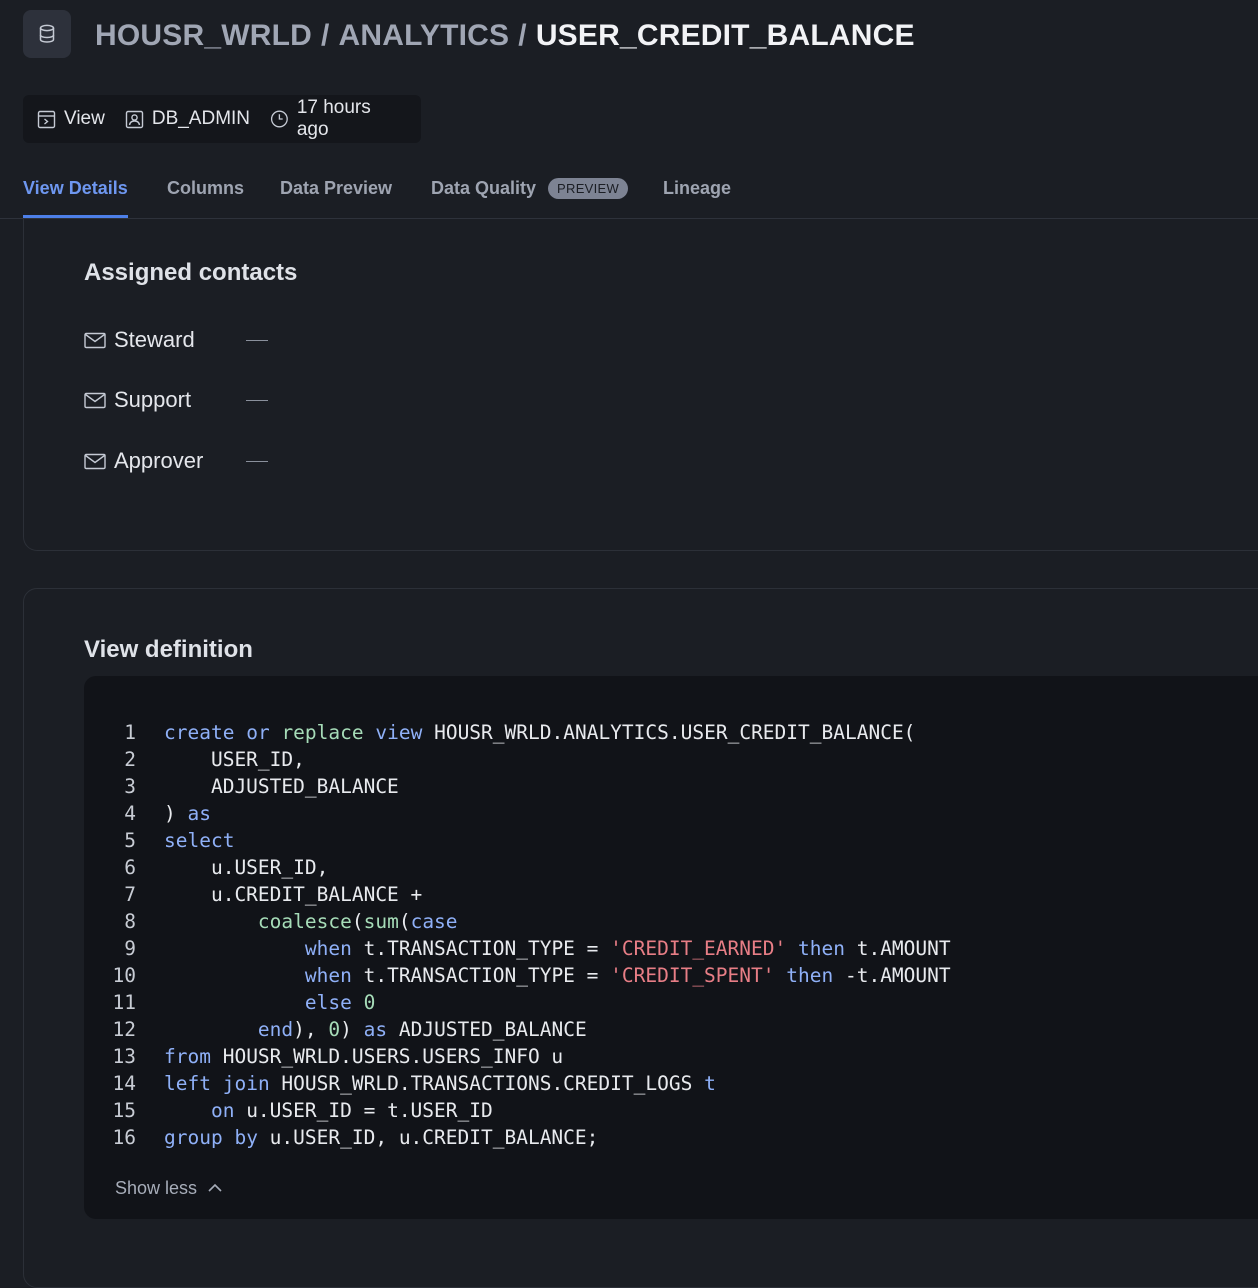 This screenshot has height=1288, width=1258. I want to click on object-type: View, so click(71, 119).